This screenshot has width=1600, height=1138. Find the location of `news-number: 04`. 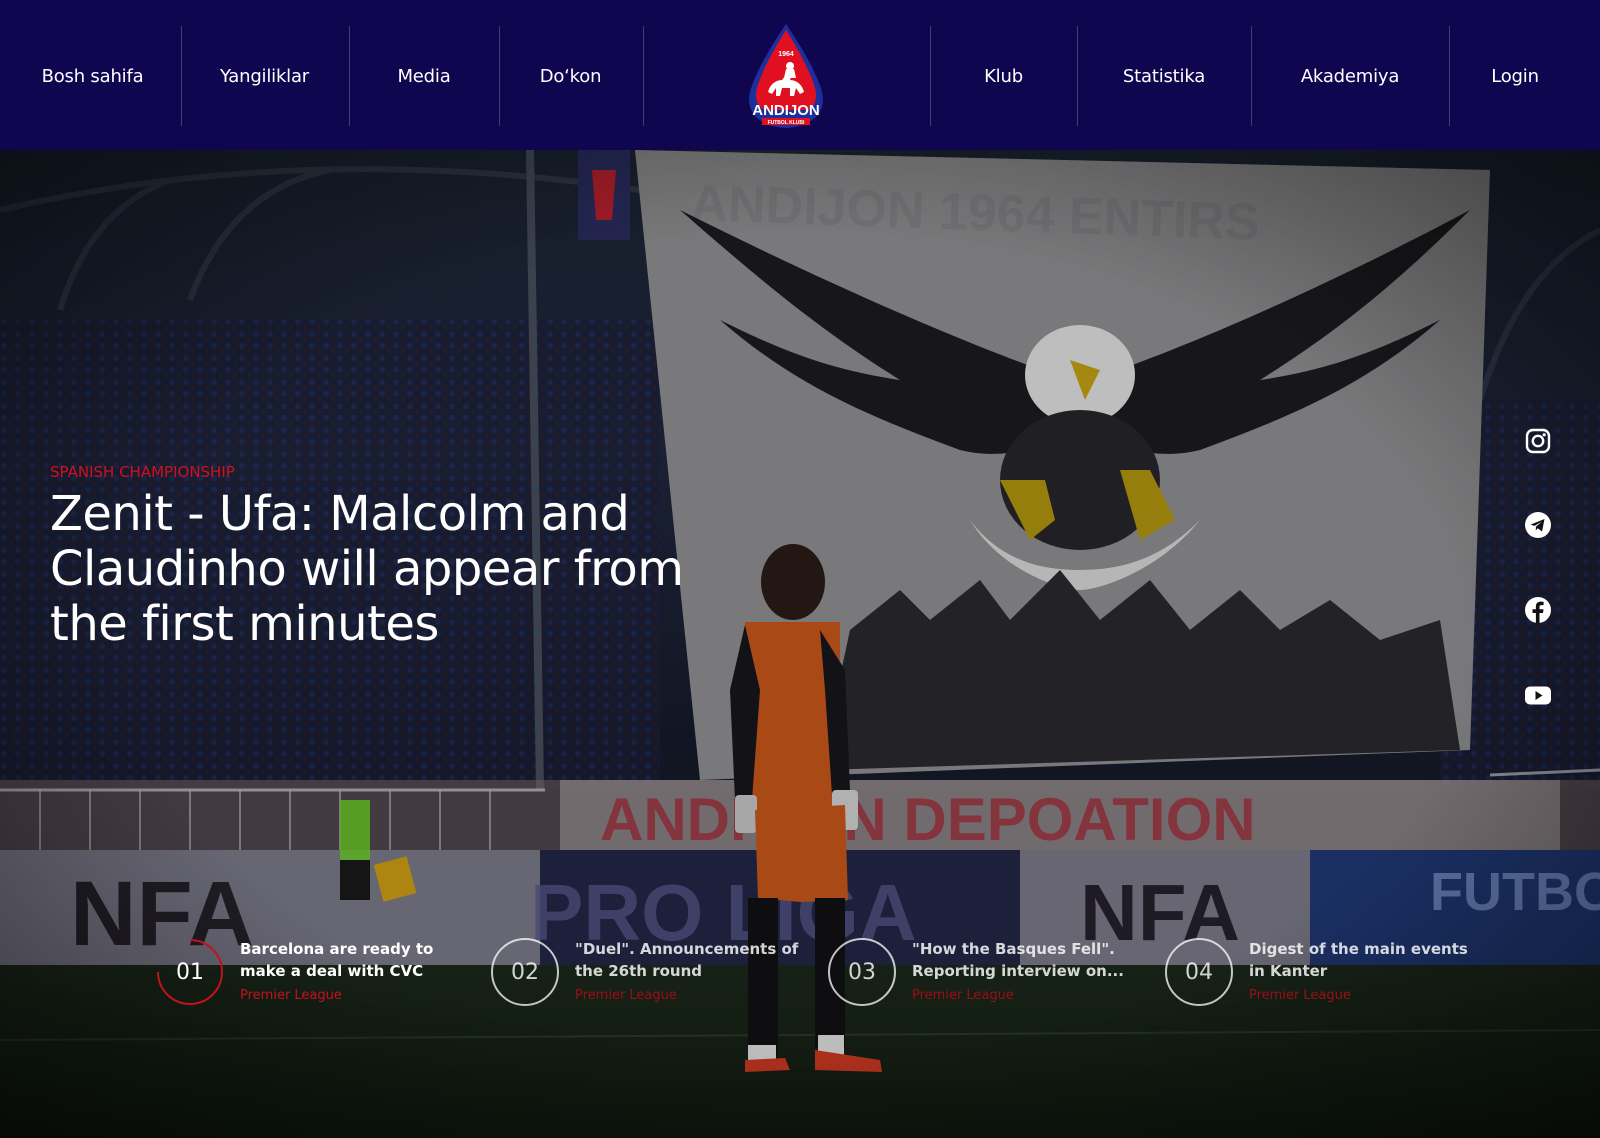

news-number: 04 is located at coordinates (1199, 972).